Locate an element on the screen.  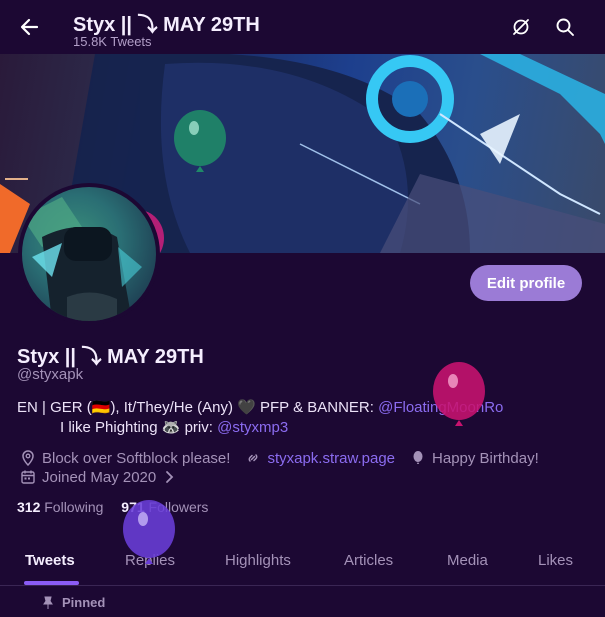
black-heart-emoji: 🖤 is located at coordinates (246, 407).